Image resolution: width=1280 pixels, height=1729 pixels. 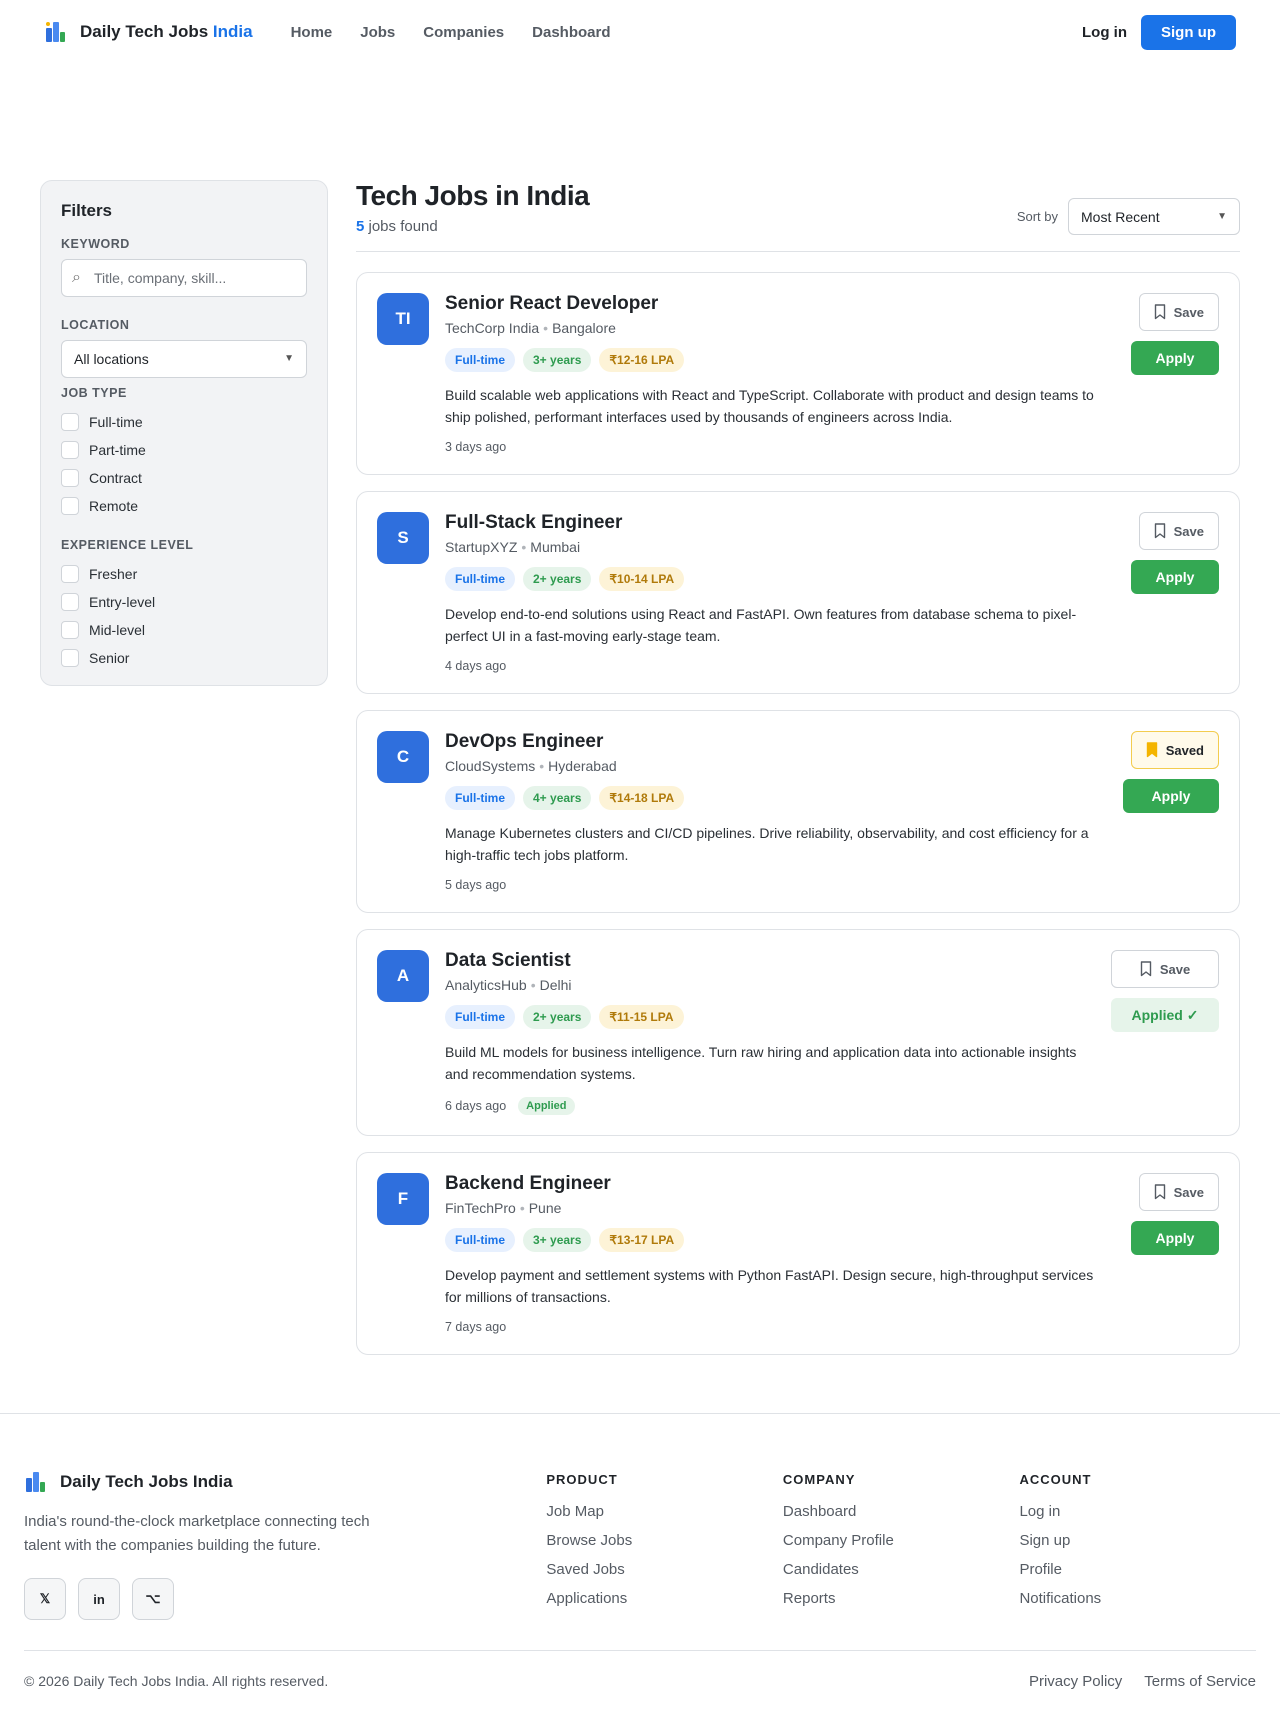 What do you see at coordinates (87, 210) in the screenshot?
I see `filters-title: Filters` at bounding box center [87, 210].